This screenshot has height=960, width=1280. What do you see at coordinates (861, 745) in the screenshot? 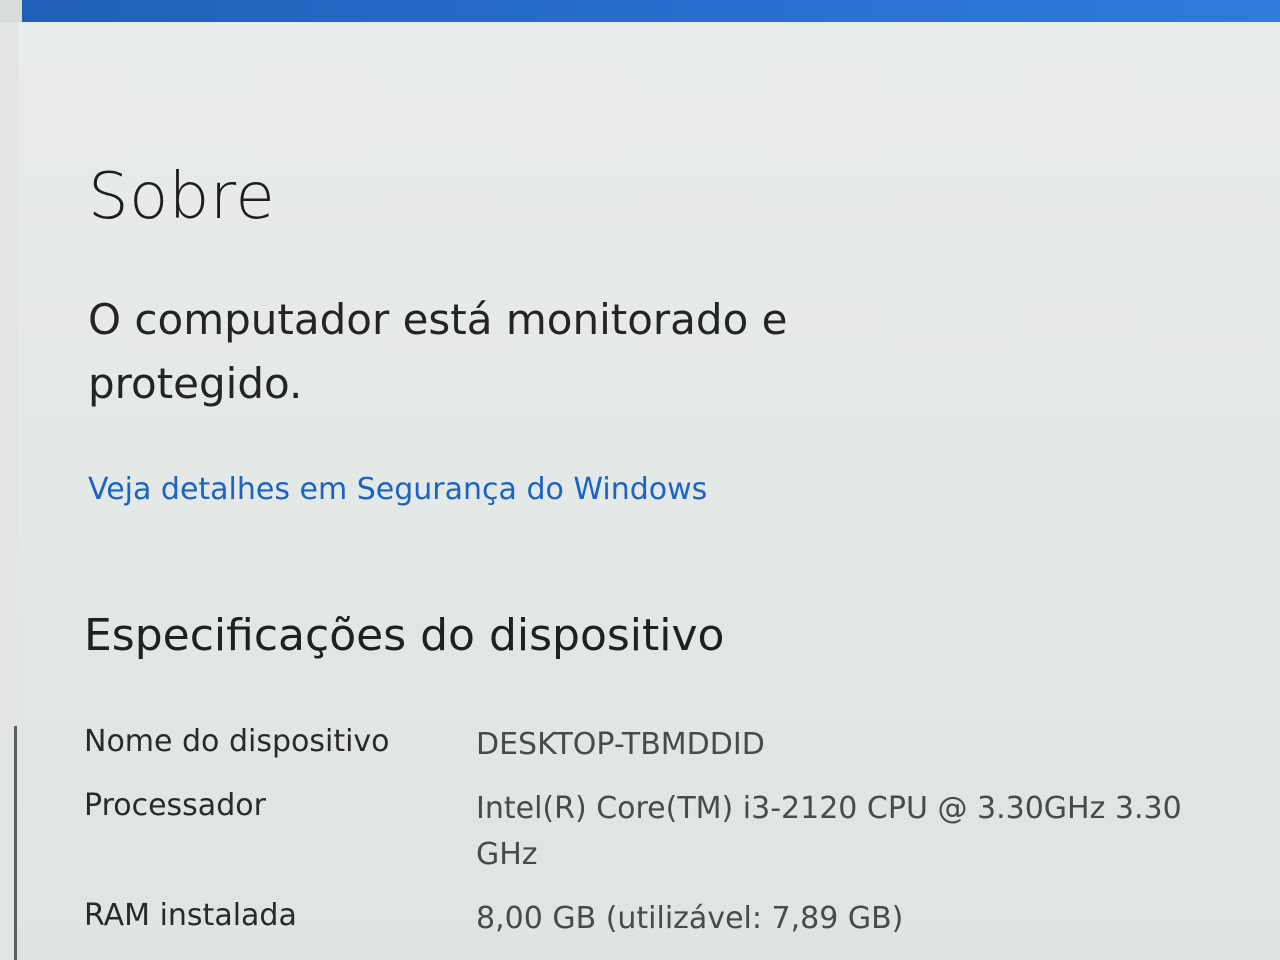
I see `spec-value-device-name: DESKTOP-TBMDDID` at bounding box center [861, 745].